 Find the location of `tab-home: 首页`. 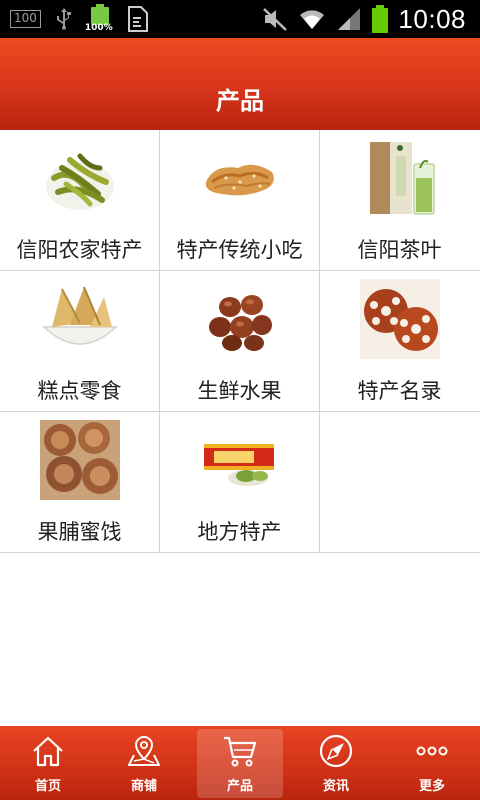

tab-home: 首页 is located at coordinates (48, 763).